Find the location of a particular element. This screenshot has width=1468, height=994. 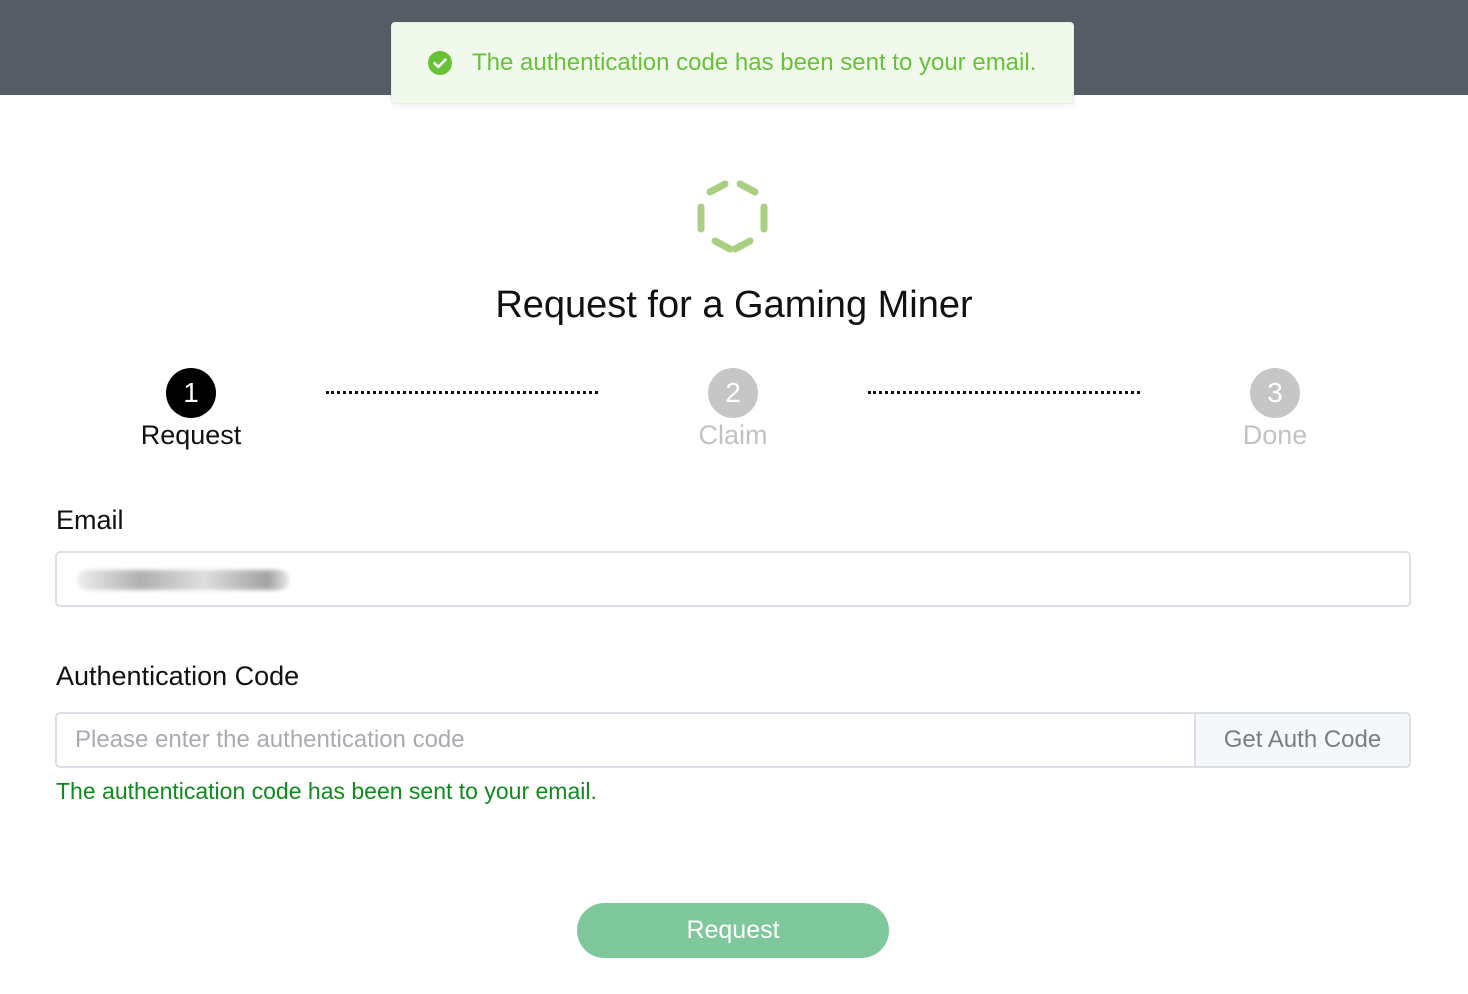

step-done: 3 Done is located at coordinates (1275, 409).